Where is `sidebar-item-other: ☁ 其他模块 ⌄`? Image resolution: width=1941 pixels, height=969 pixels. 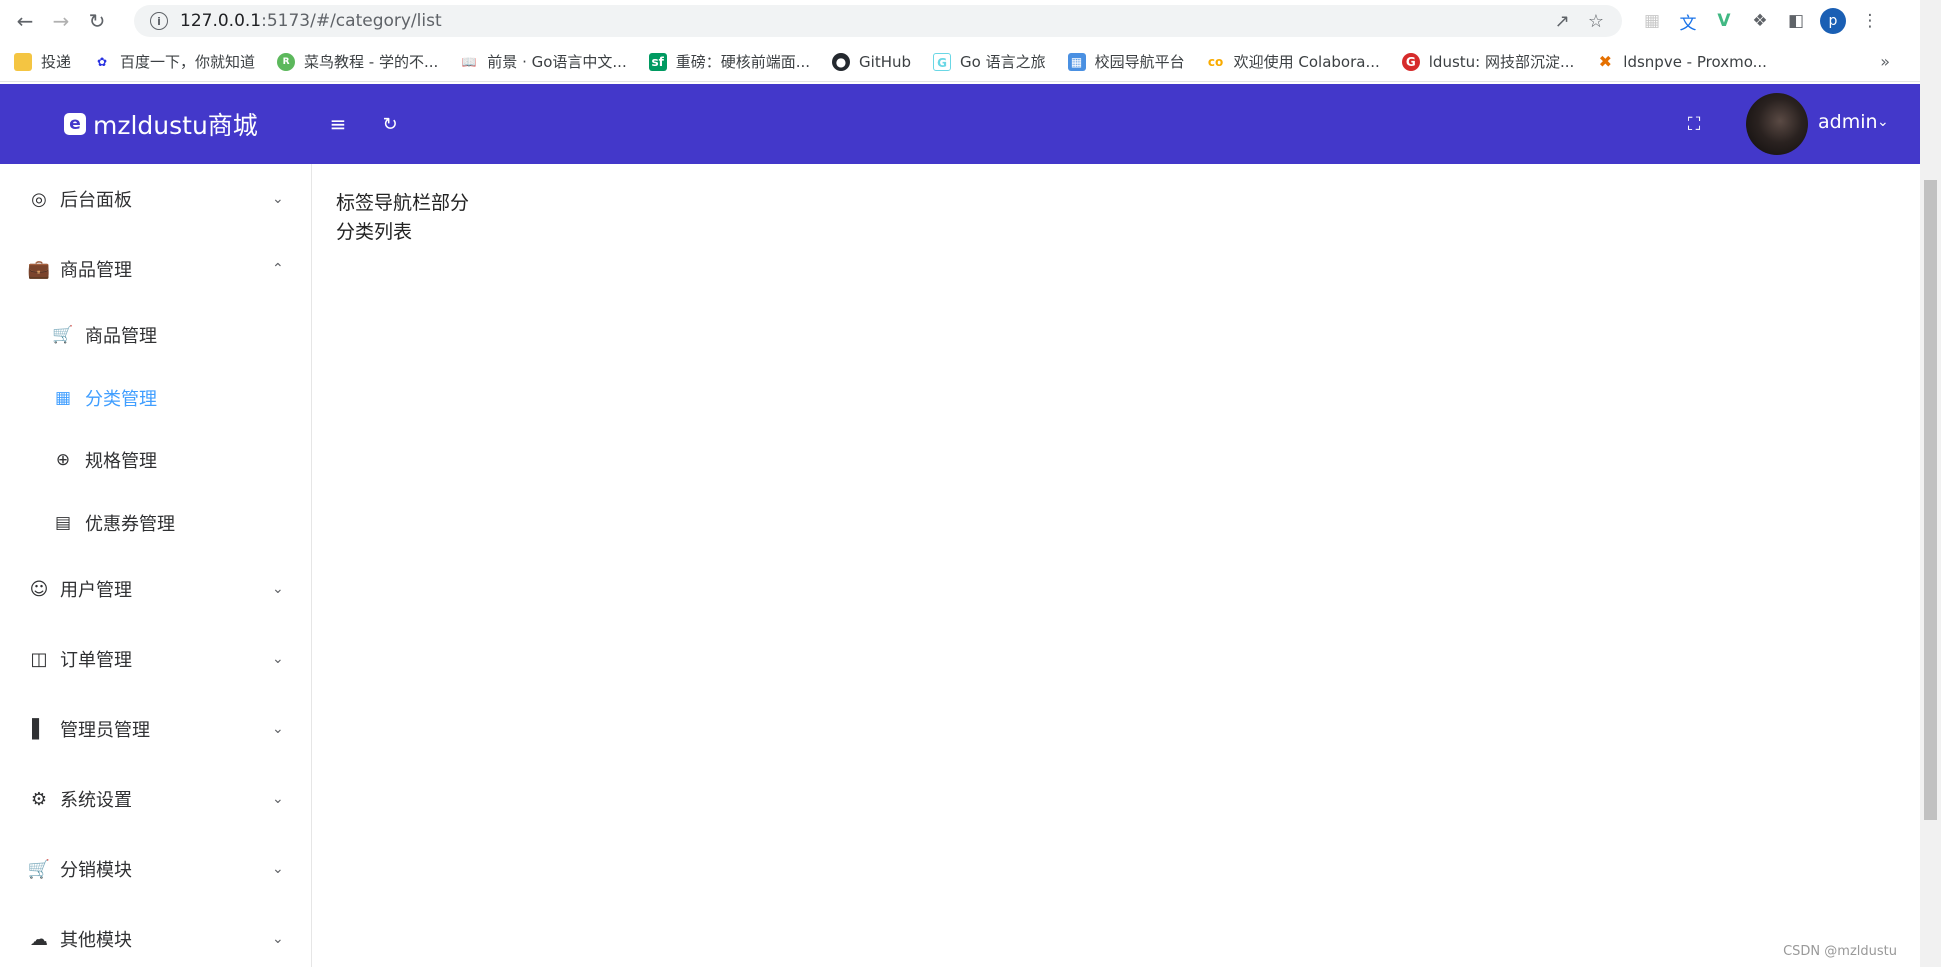 sidebar-item-other: ☁ 其他模块 ⌄ is located at coordinates (156, 939).